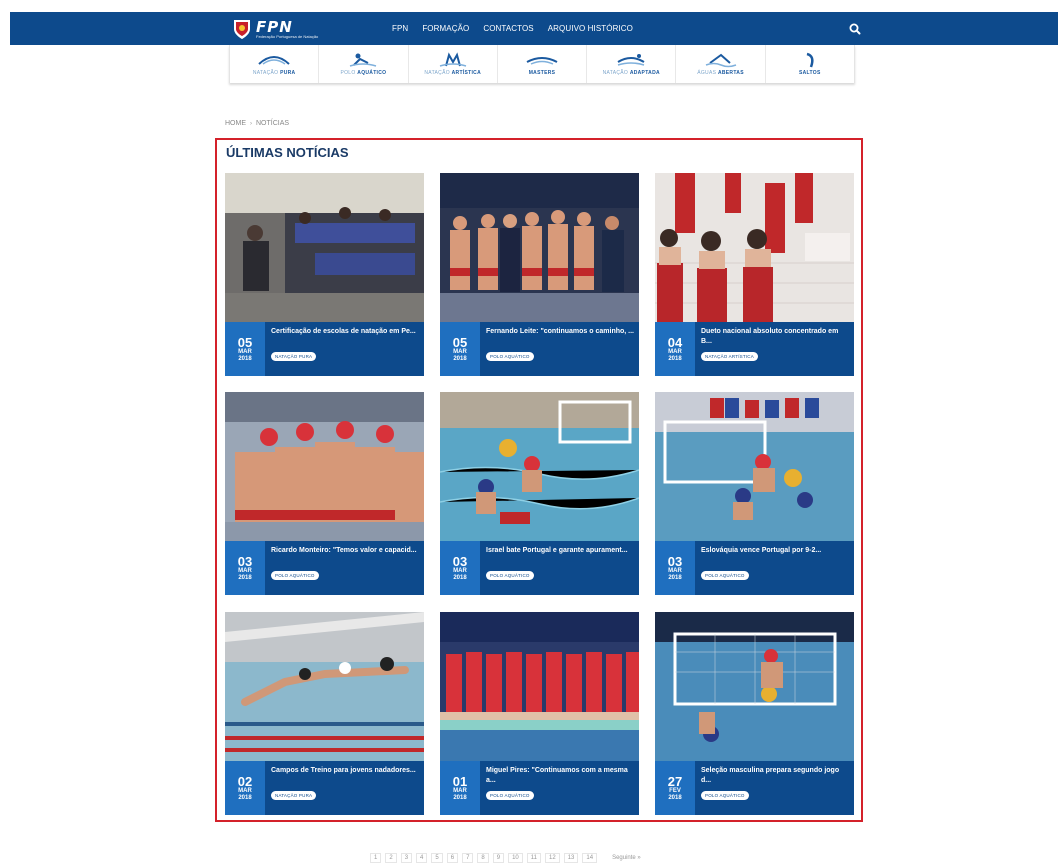 The width and height of the screenshot is (1058, 863). Describe the element at coordinates (590, 28) in the screenshot. I see `nav-arquivo-historico: ARQUIVO HISTÓRICO` at that location.